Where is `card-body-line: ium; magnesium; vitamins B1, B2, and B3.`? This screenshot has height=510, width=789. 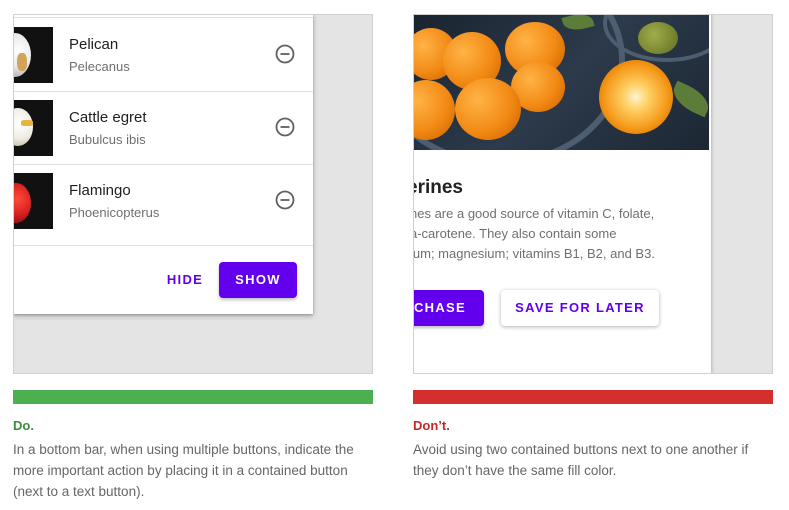 card-body-line: ium; magnesium; vitamins B1, B2, and B3. is located at coordinates (534, 253).